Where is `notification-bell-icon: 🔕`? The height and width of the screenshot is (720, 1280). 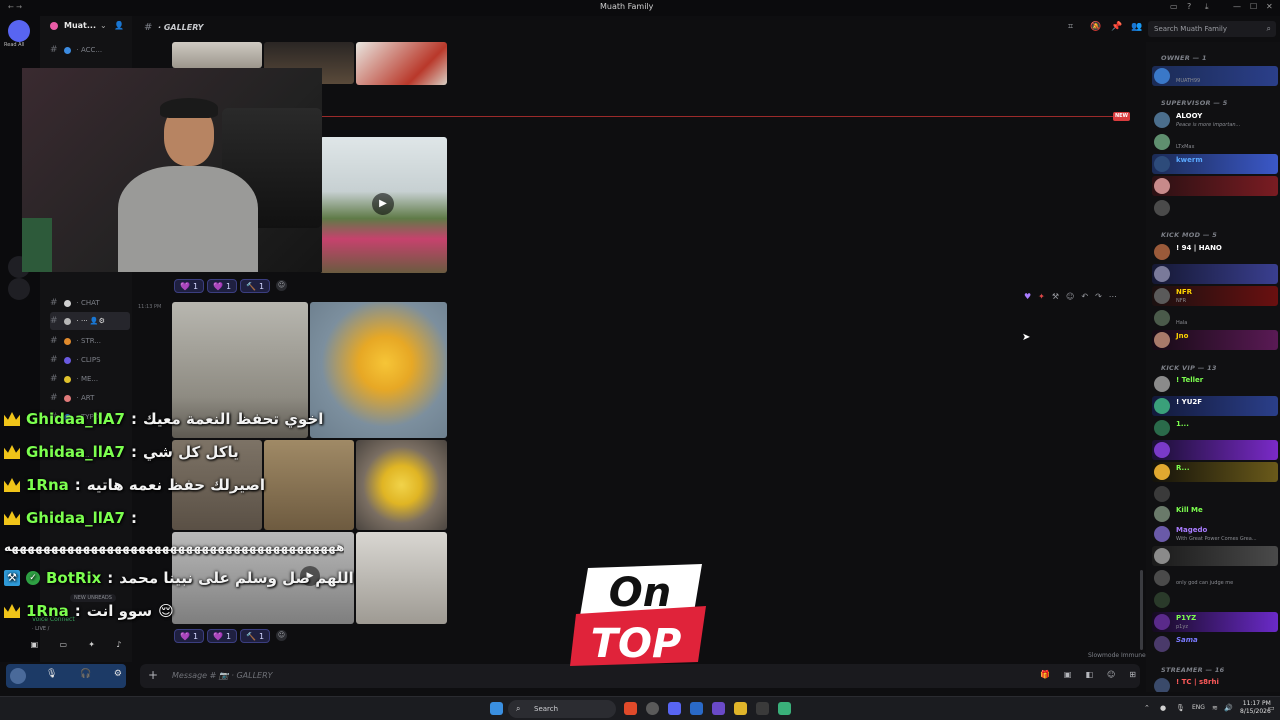 notification-bell-icon: 🔕 is located at coordinates (1095, 27).